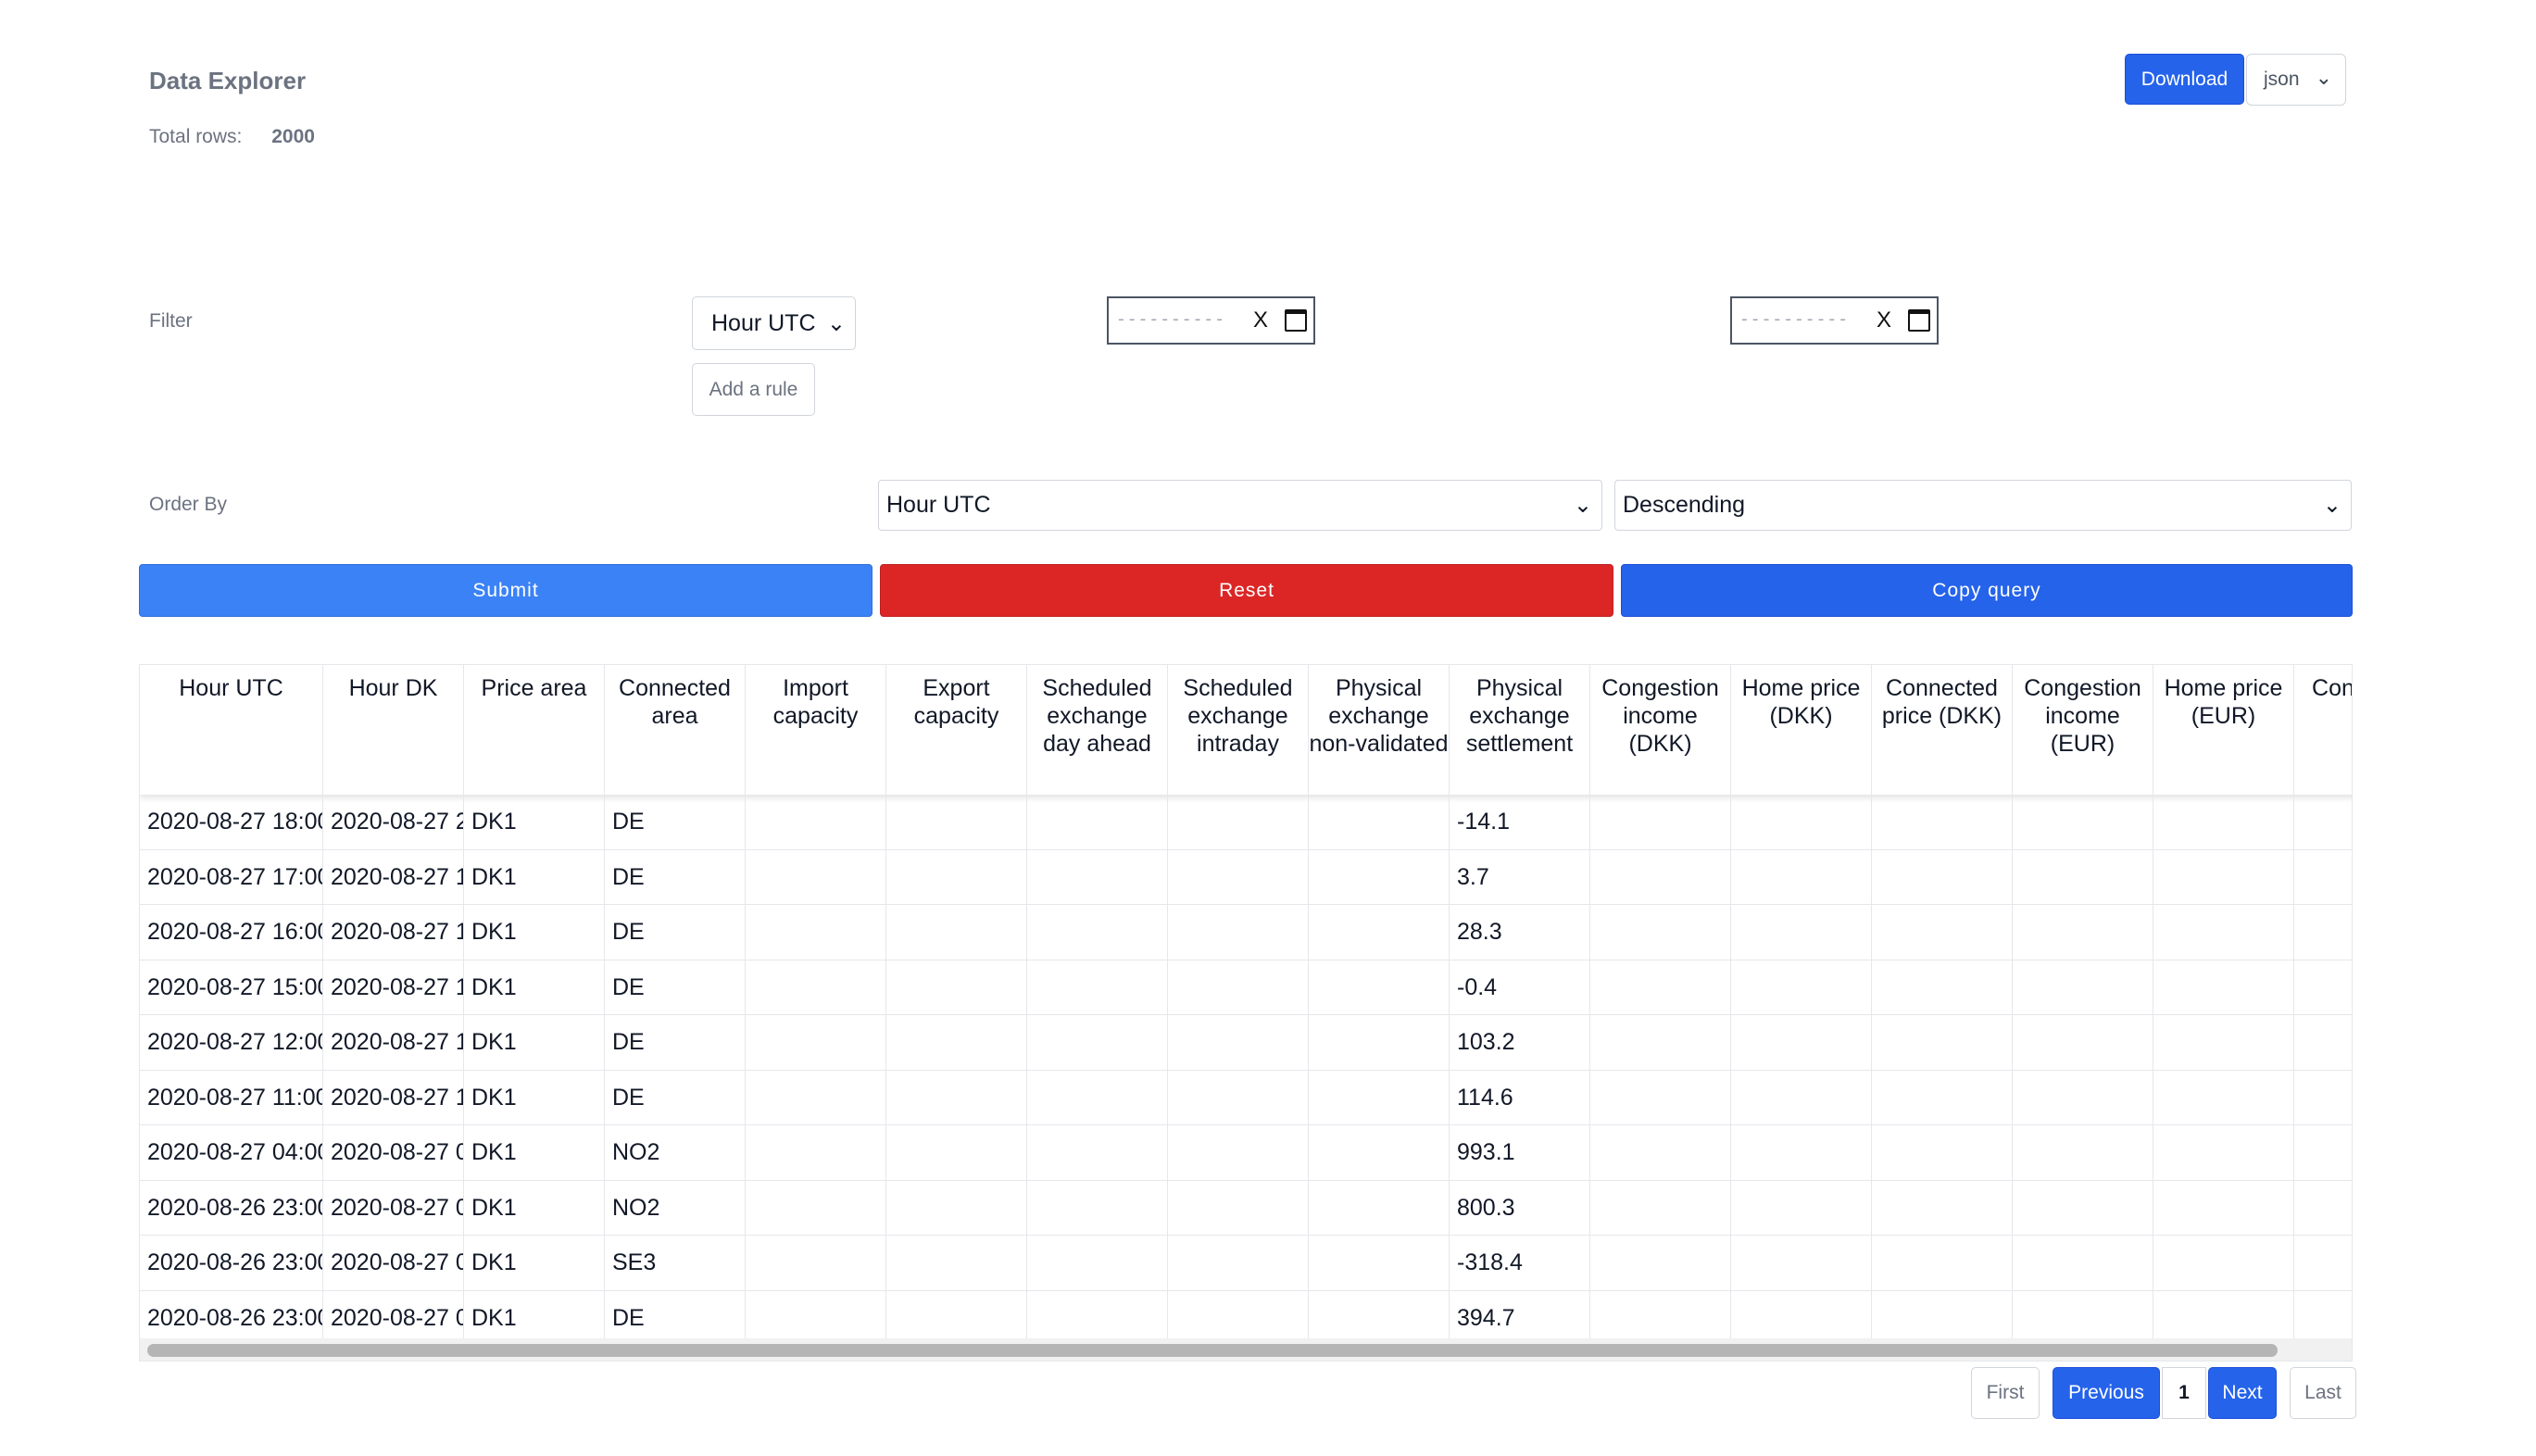 This screenshot has width=2536, height=1456. What do you see at coordinates (1246, 877) in the screenshot?
I see `table-row: 2020-08-27 17:002020-08-27 19:00DK1DE 3.7` at bounding box center [1246, 877].